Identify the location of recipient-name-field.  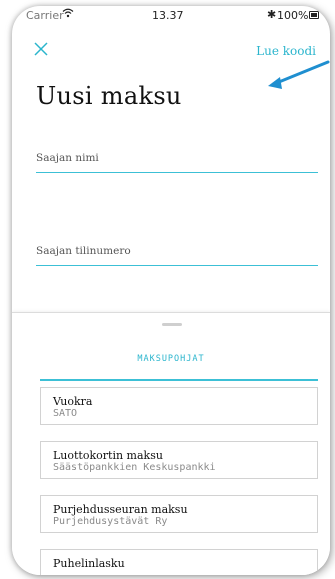
(177, 159).